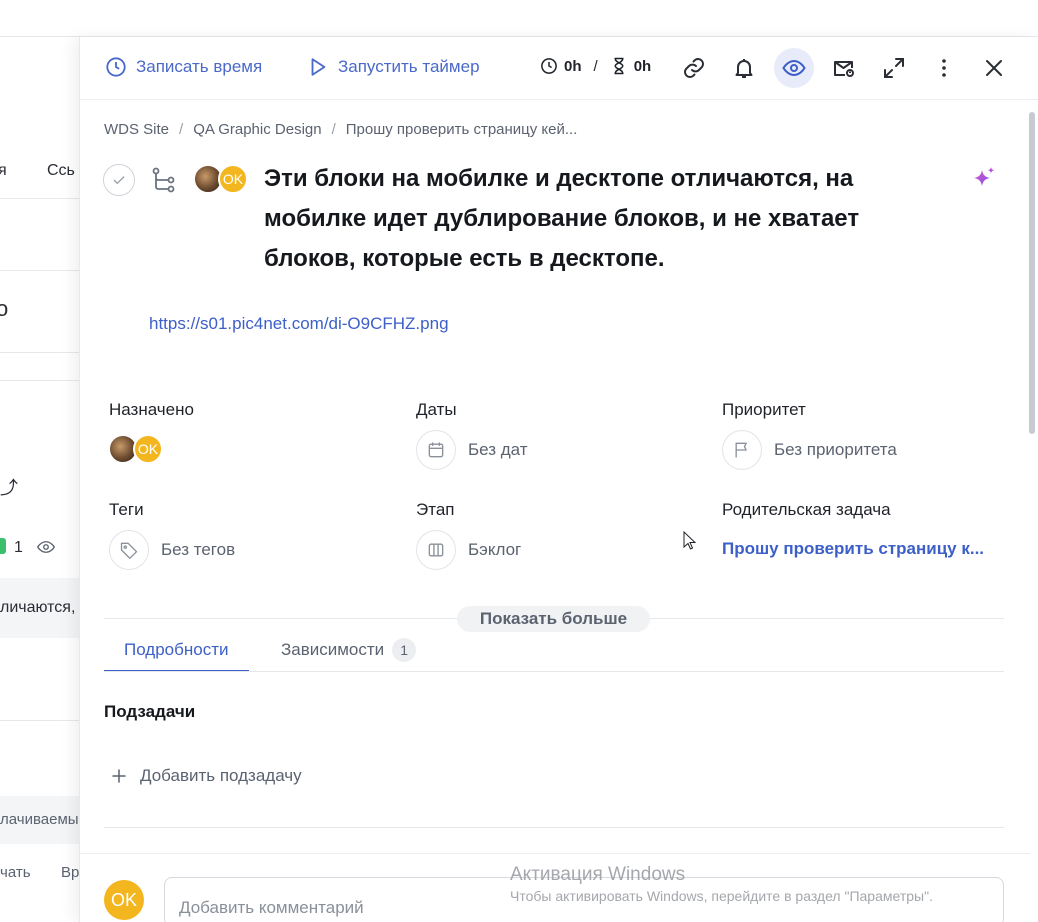  I want to click on time-estimate: 0h, so click(642, 66).